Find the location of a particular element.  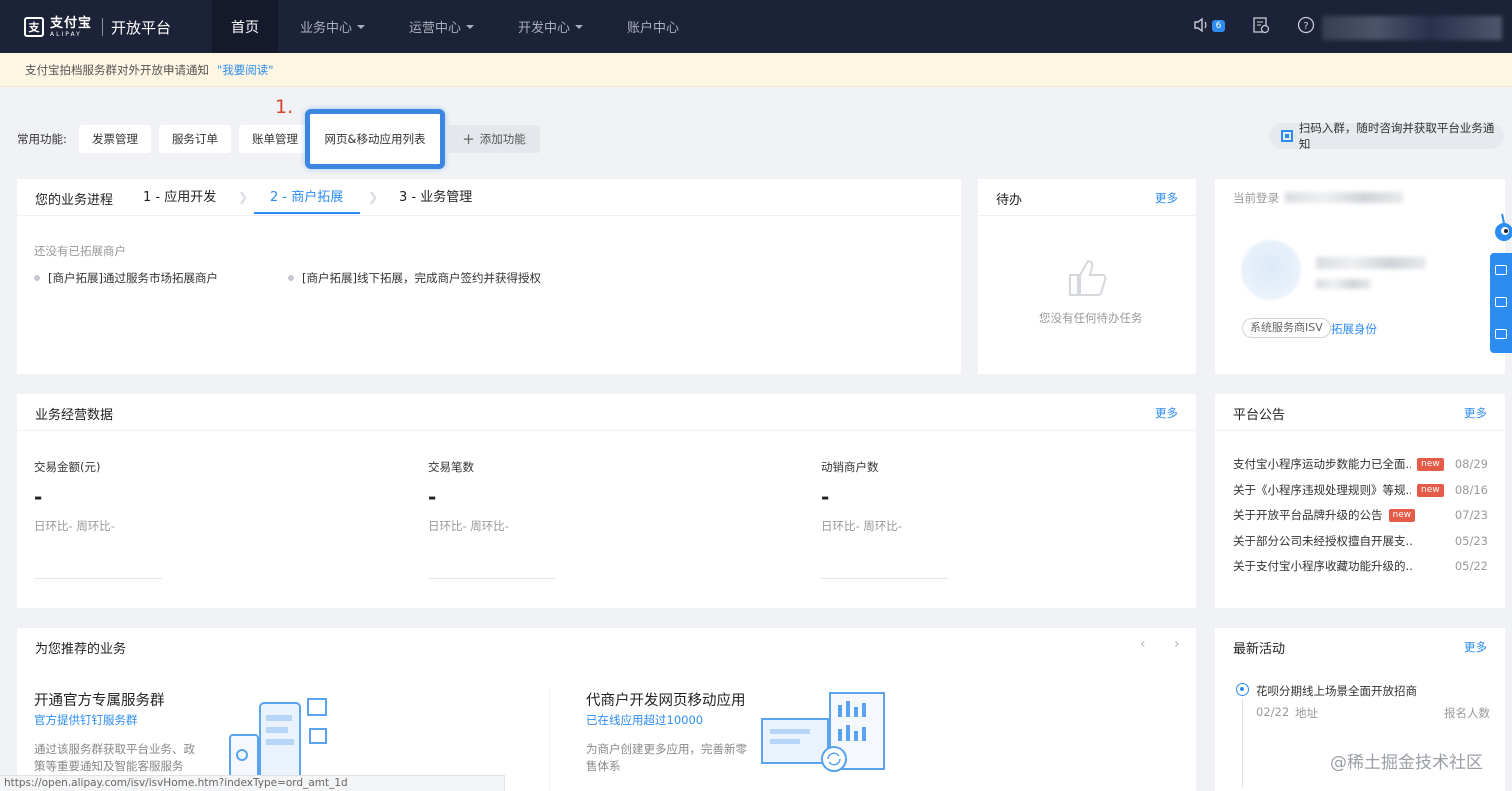

watermark: @稀土掘金技术社区 is located at coordinates (1406, 763).